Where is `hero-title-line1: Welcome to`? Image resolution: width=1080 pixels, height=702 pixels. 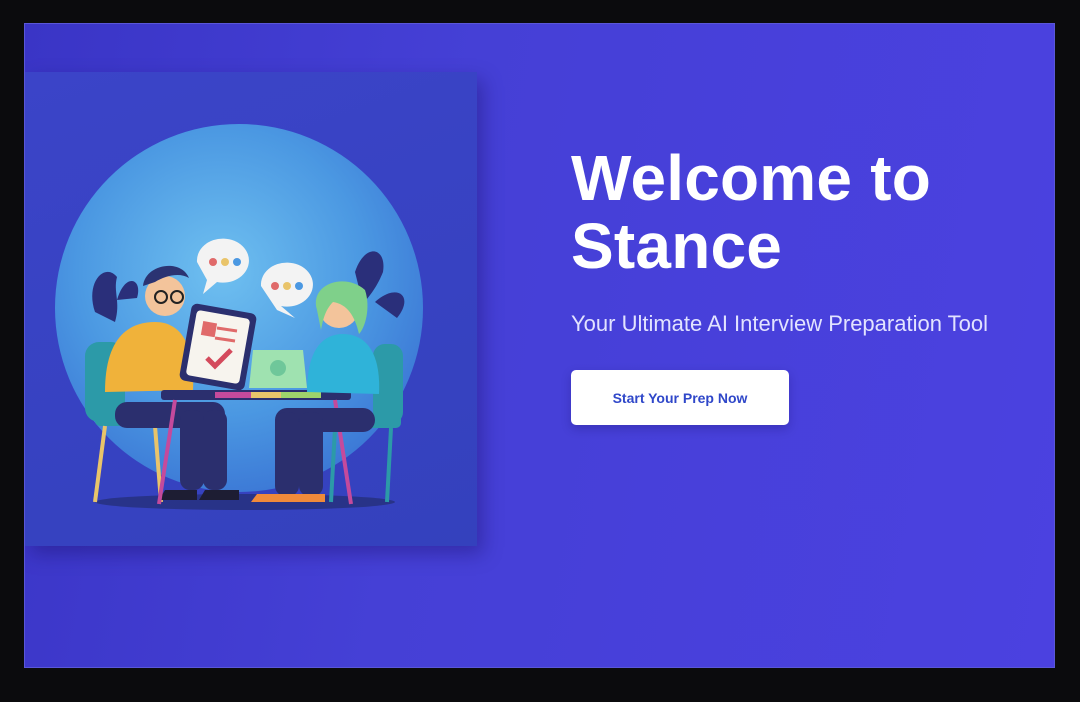
hero-title-line1: Welcome to is located at coordinates (751, 178).